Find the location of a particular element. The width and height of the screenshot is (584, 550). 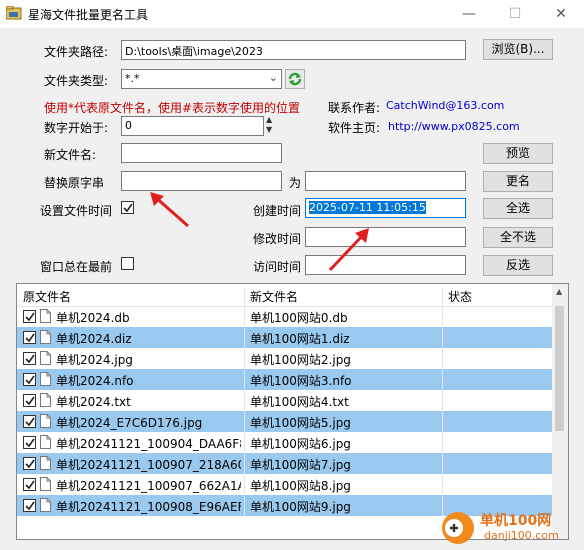

replace-to-input is located at coordinates (385, 181).